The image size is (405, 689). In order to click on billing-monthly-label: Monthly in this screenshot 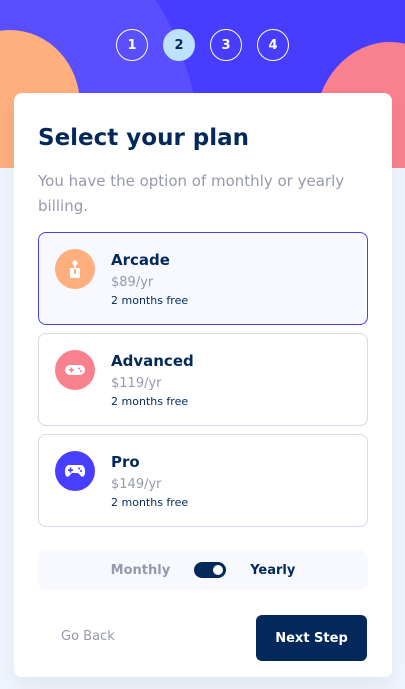, I will do `click(141, 570)`.